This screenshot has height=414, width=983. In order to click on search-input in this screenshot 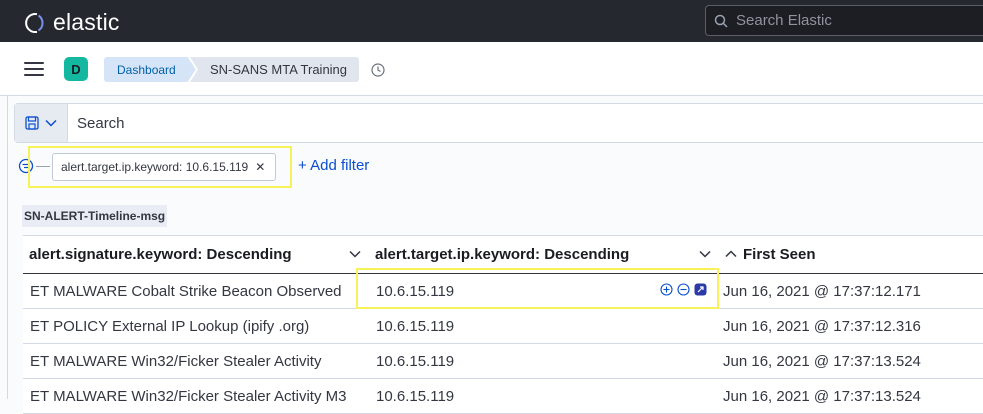, I will do `click(477, 123)`.